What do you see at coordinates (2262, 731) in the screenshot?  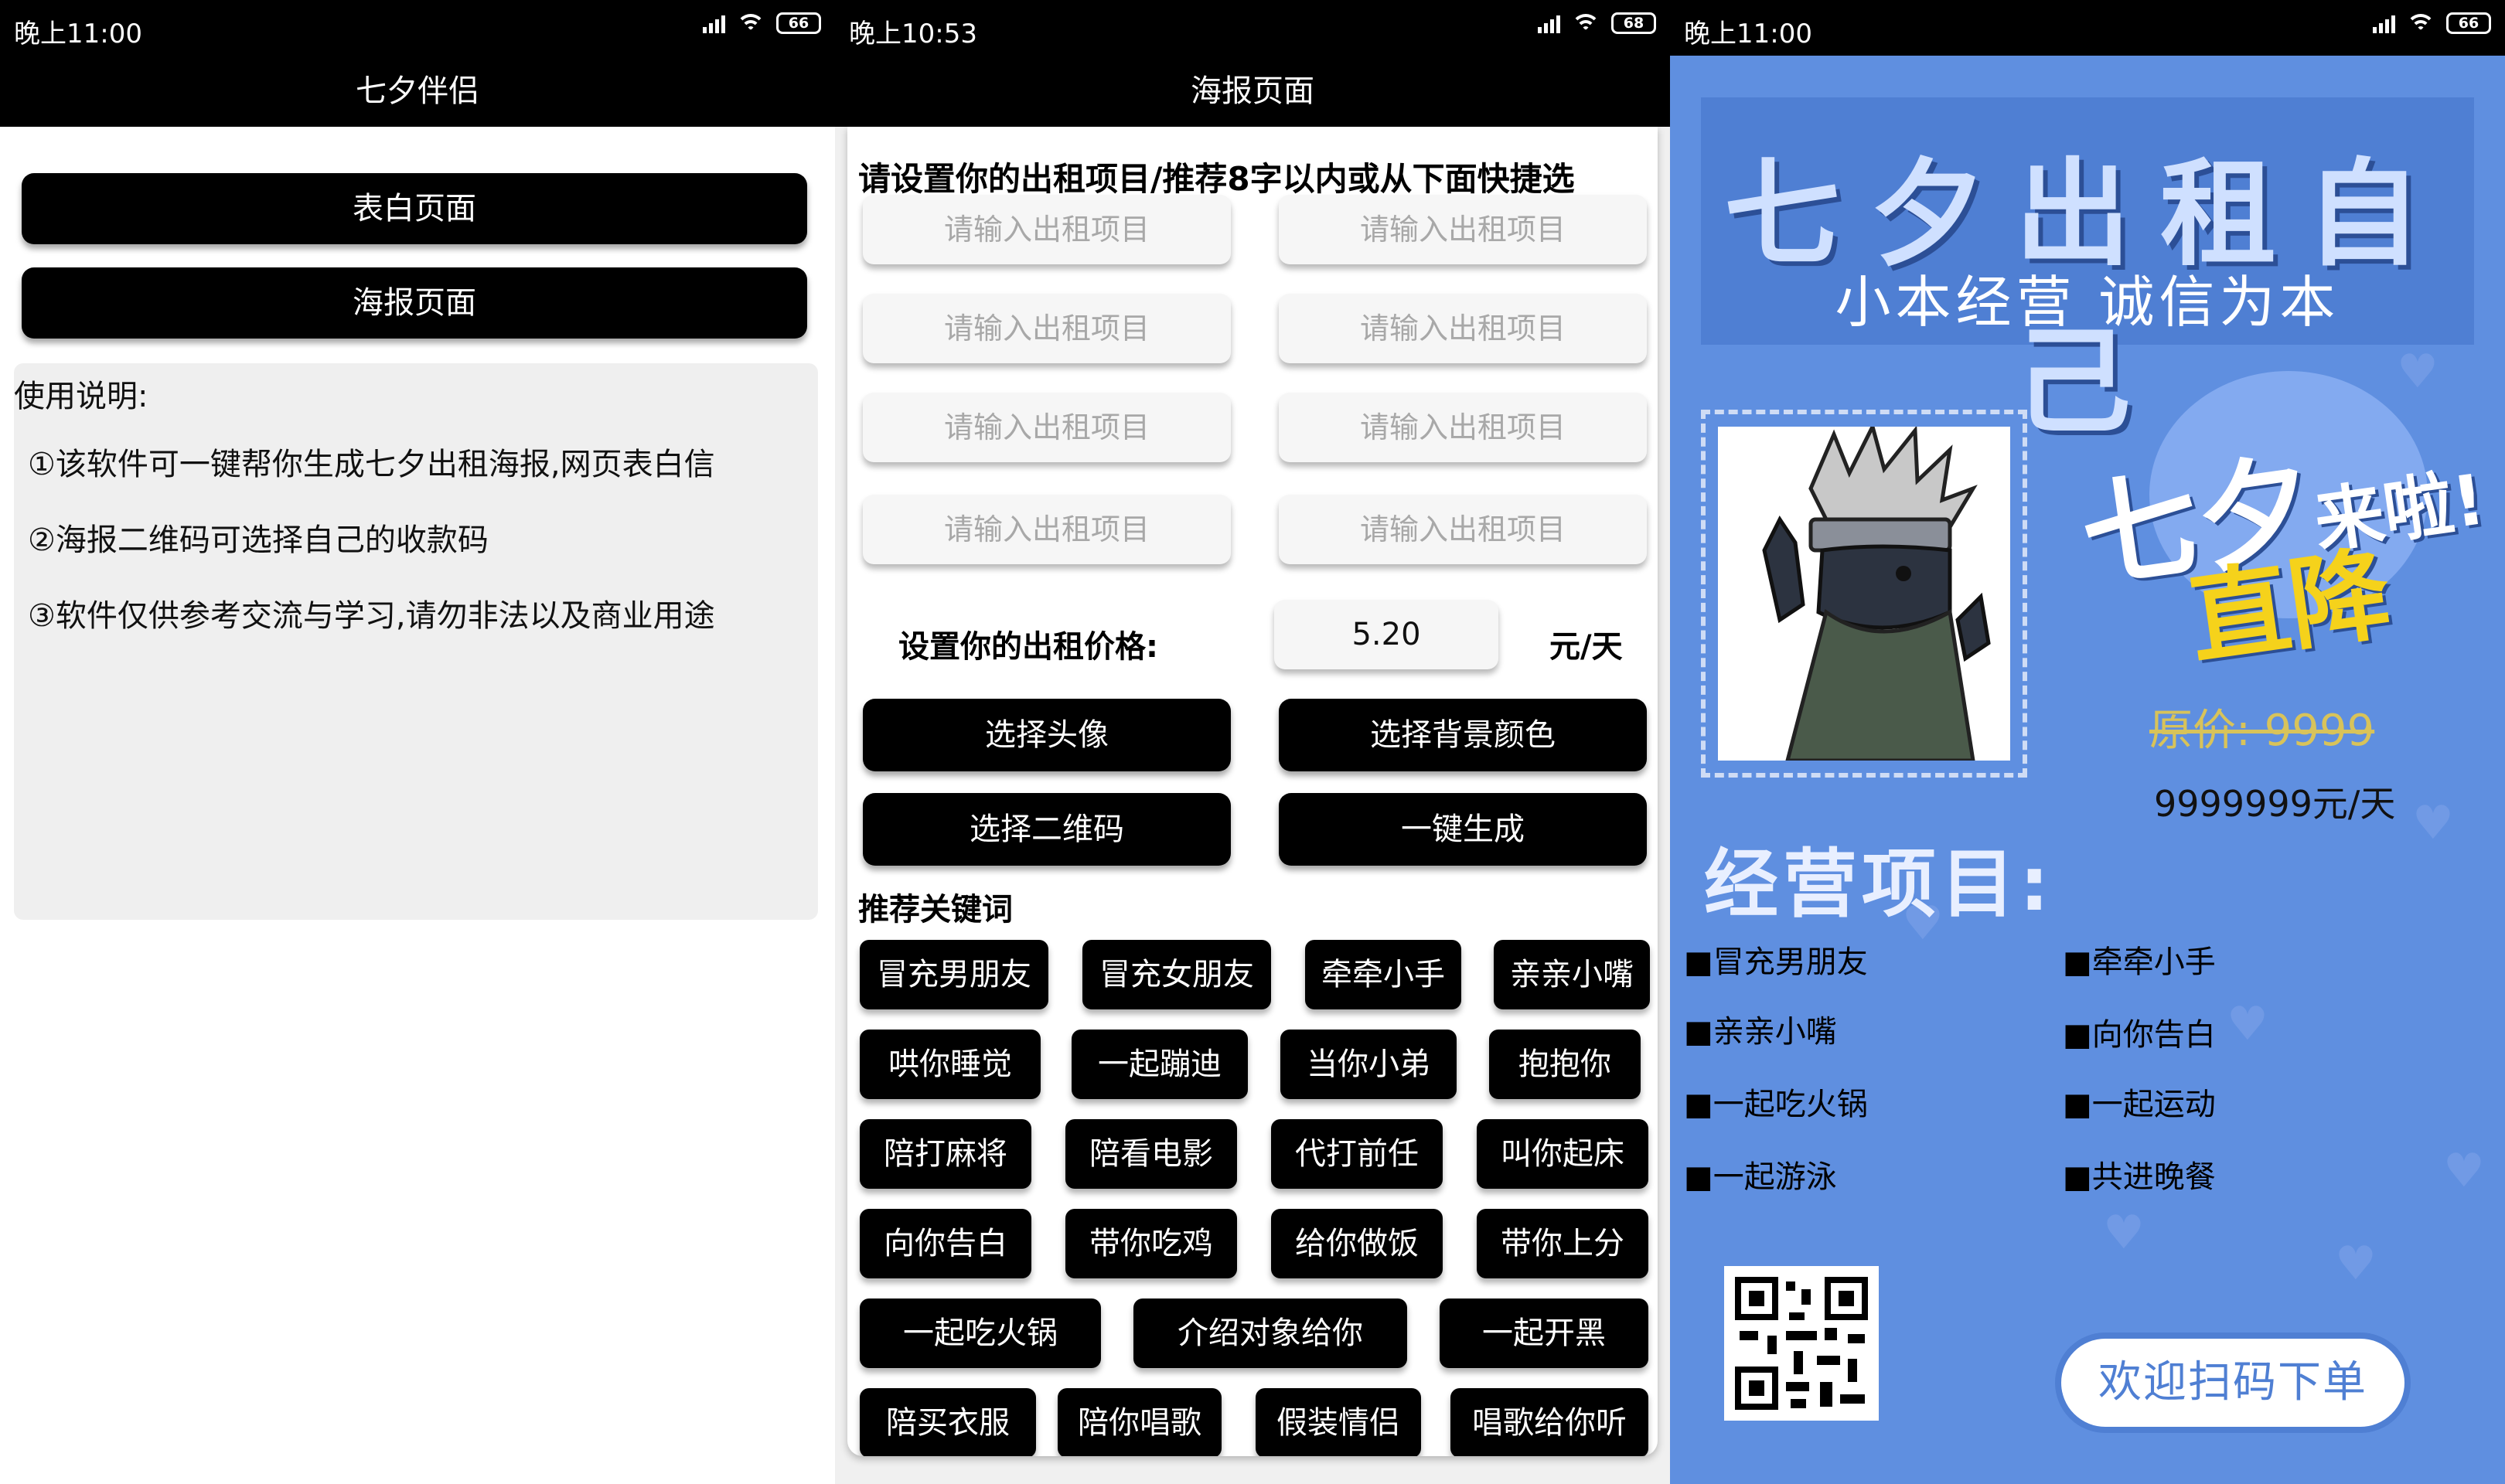 I see `original-price: 原价: 9999` at bounding box center [2262, 731].